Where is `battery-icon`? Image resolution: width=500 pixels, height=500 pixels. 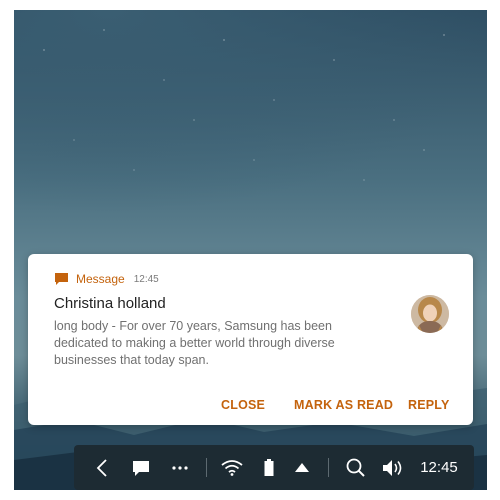
battery-icon is located at coordinates (269, 467).